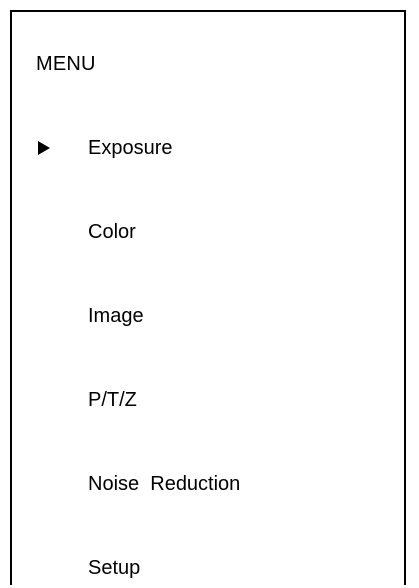  I want to click on menu-item-setup: Setup, so click(209, 568).